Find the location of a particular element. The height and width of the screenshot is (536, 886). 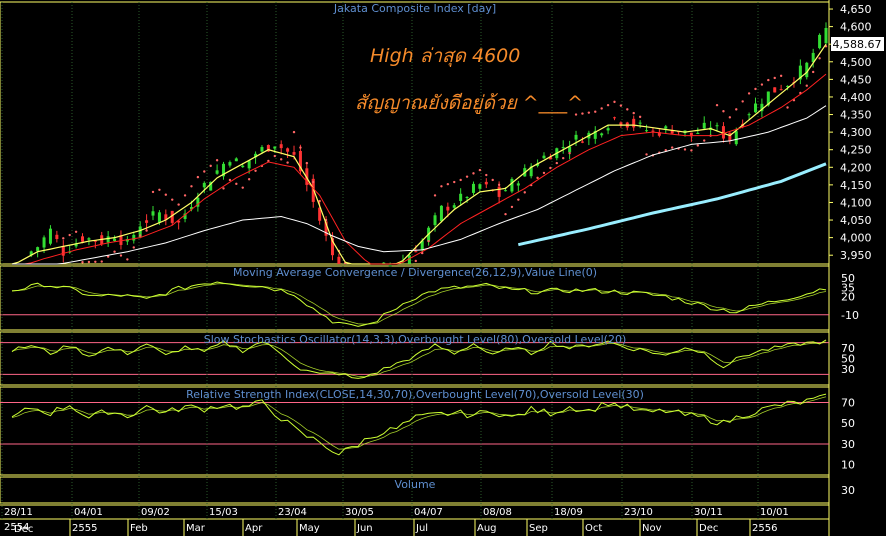

y-tick-label: 4,650 is located at coordinates (856, 9).